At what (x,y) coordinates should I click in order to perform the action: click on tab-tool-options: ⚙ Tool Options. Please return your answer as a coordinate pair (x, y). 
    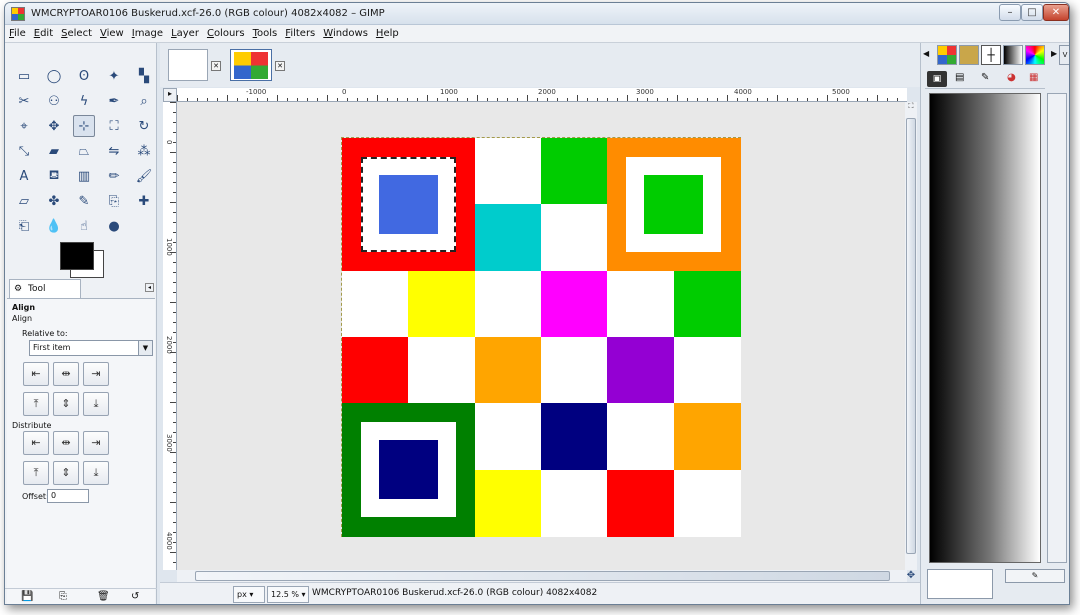
    Looking at the image, I should click on (45, 295).